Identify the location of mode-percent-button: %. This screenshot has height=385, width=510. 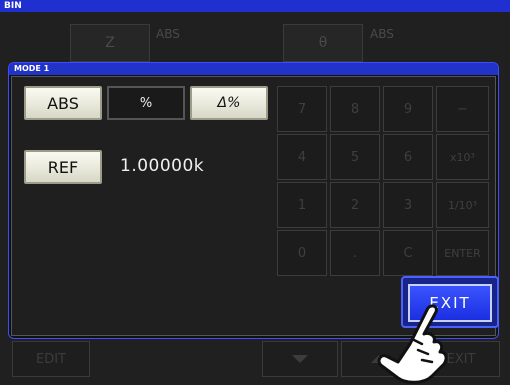
(146, 103).